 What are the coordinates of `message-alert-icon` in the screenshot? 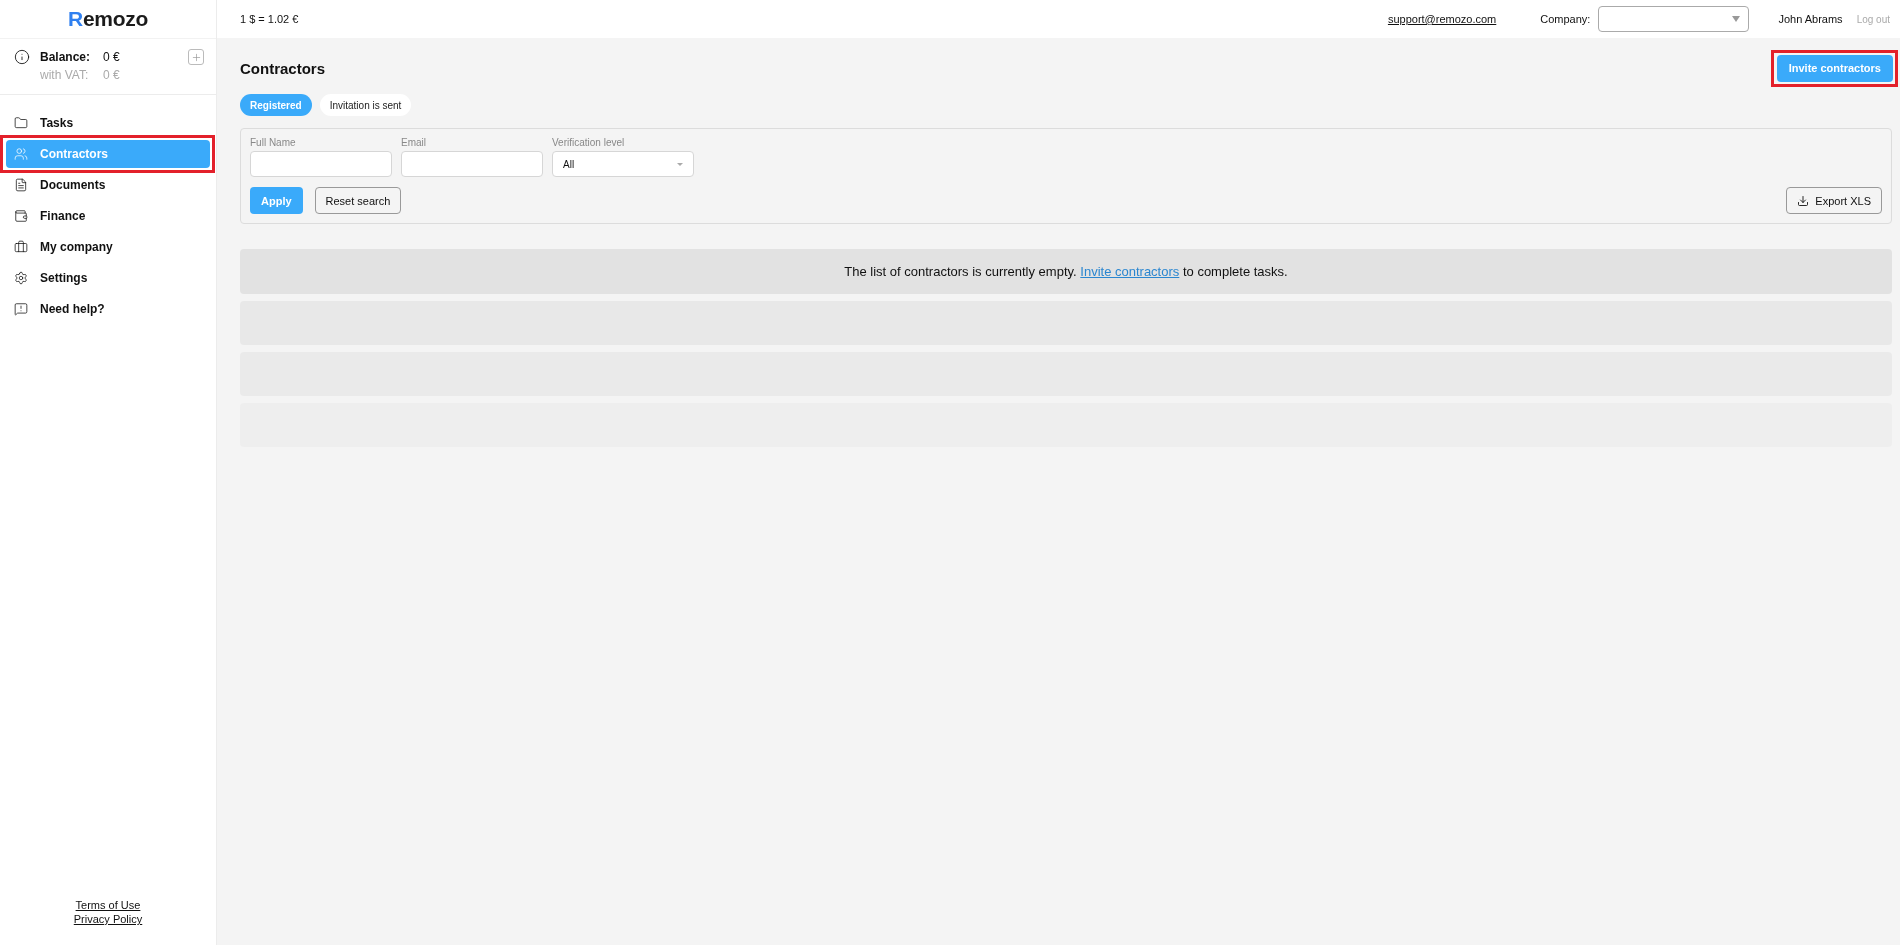 It's located at (21, 309).